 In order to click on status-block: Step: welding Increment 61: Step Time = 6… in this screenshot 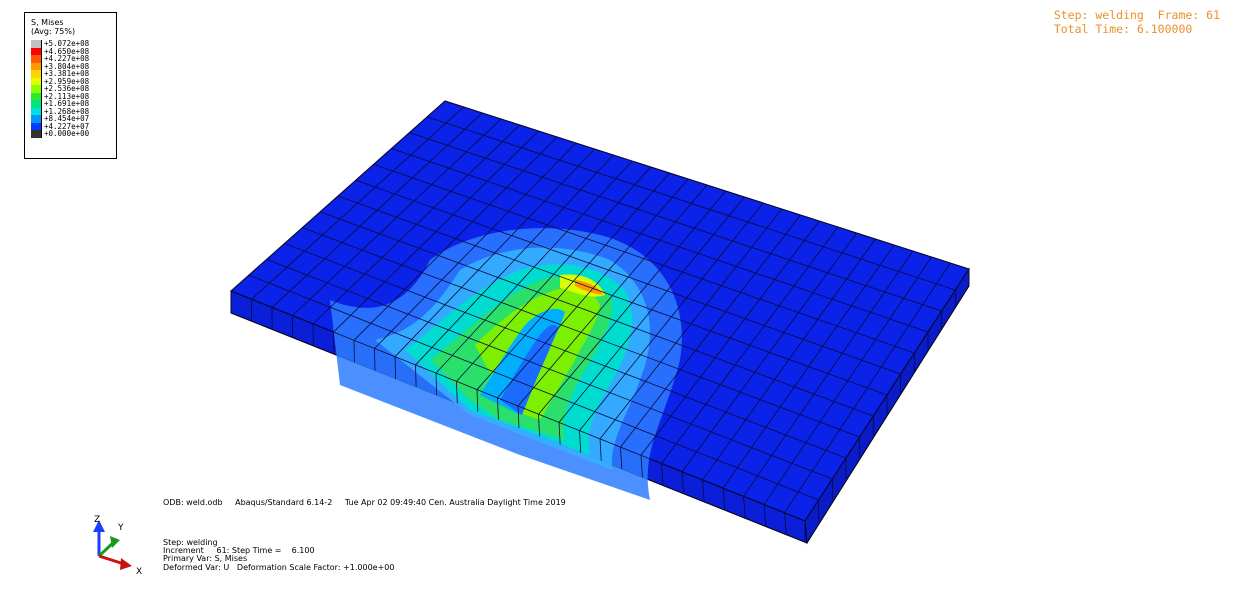, I will do `click(279, 555)`.